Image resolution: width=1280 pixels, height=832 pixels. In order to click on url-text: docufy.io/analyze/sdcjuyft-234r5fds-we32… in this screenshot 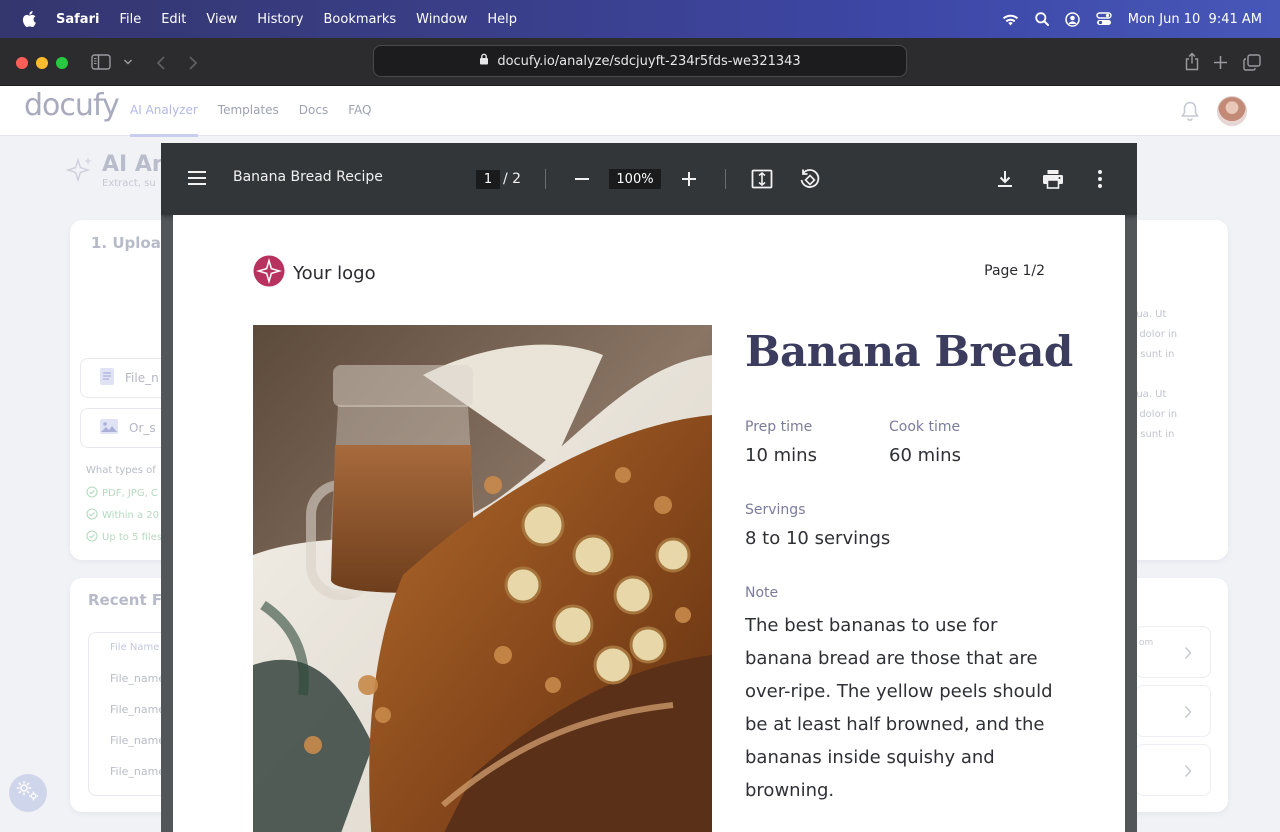, I will do `click(648, 61)`.